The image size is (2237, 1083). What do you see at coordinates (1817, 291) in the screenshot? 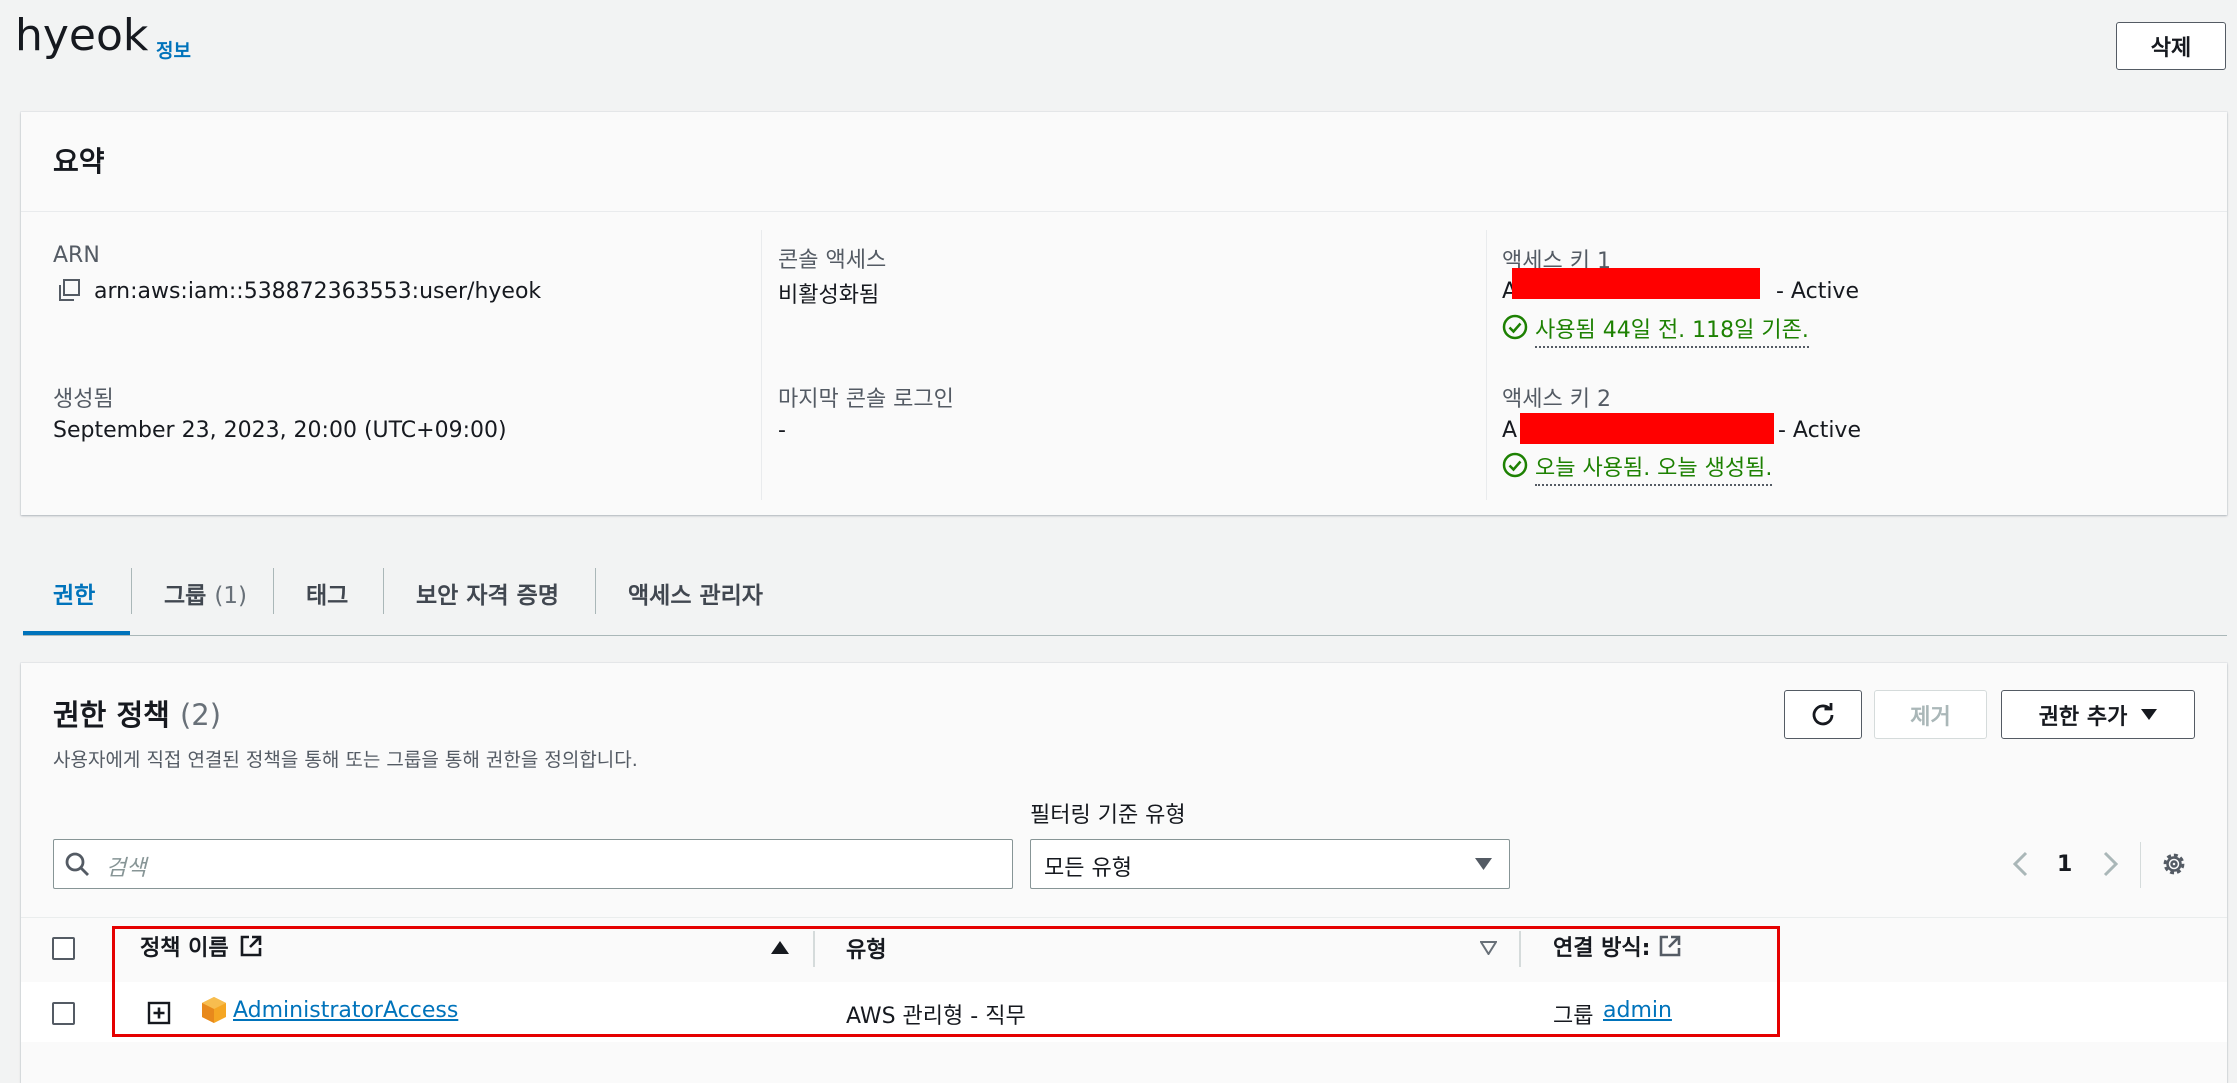
I see `access-key-1-status: - Active` at bounding box center [1817, 291].